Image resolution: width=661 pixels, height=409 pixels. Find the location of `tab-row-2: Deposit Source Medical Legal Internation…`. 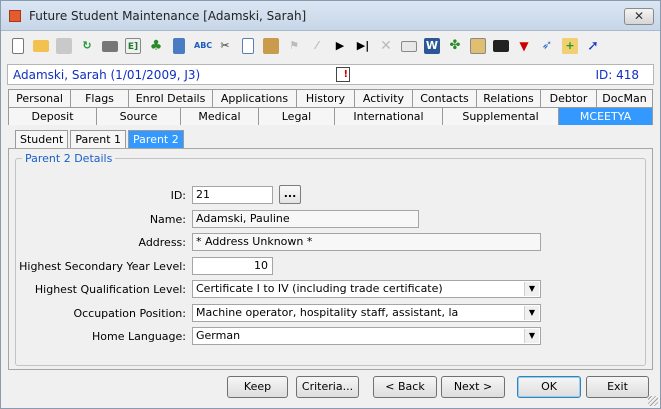

tab-row-2: Deposit Source Medical Legal Internation… is located at coordinates (330, 116).